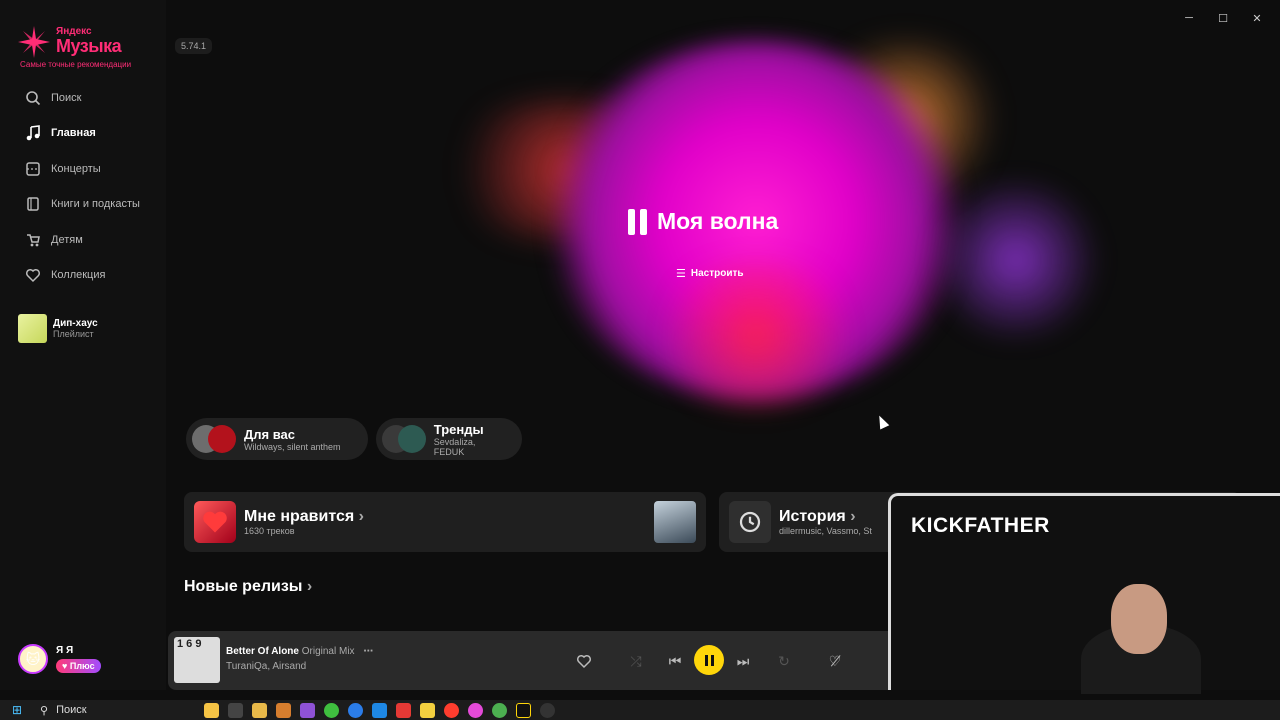  Describe the element at coordinates (44, 710) in the screenshot. I see `search-icon: ⚲` at that location.